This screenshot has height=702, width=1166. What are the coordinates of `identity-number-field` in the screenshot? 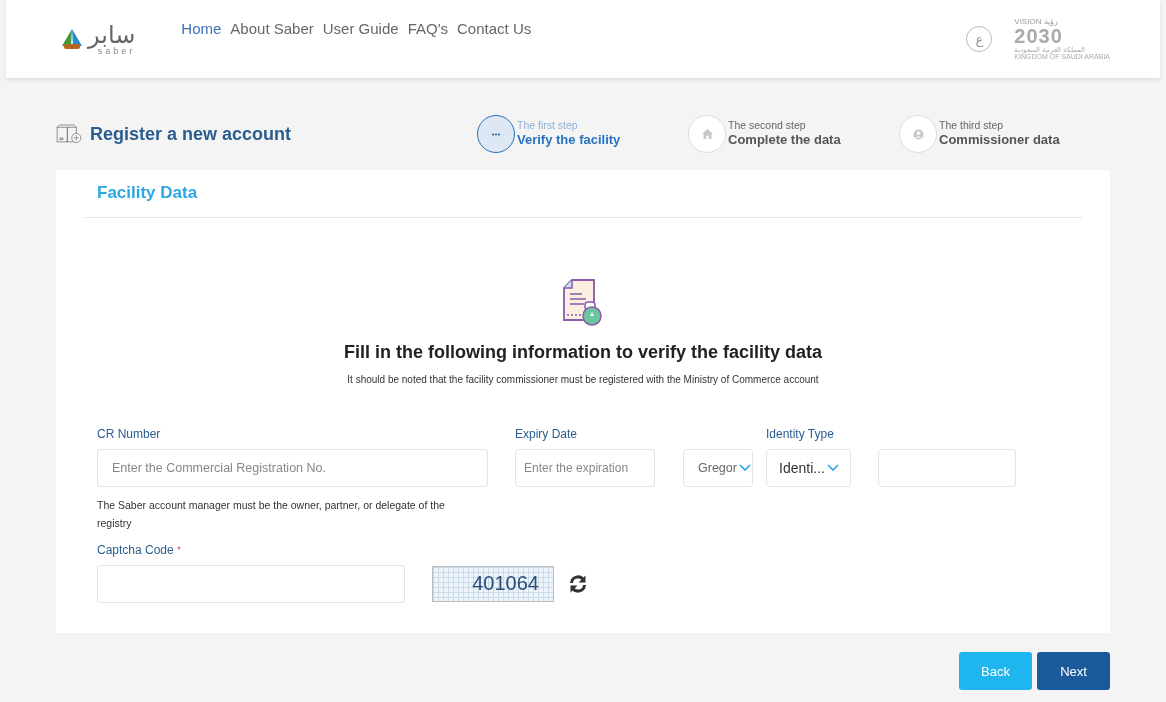 It's located at (947, 468).